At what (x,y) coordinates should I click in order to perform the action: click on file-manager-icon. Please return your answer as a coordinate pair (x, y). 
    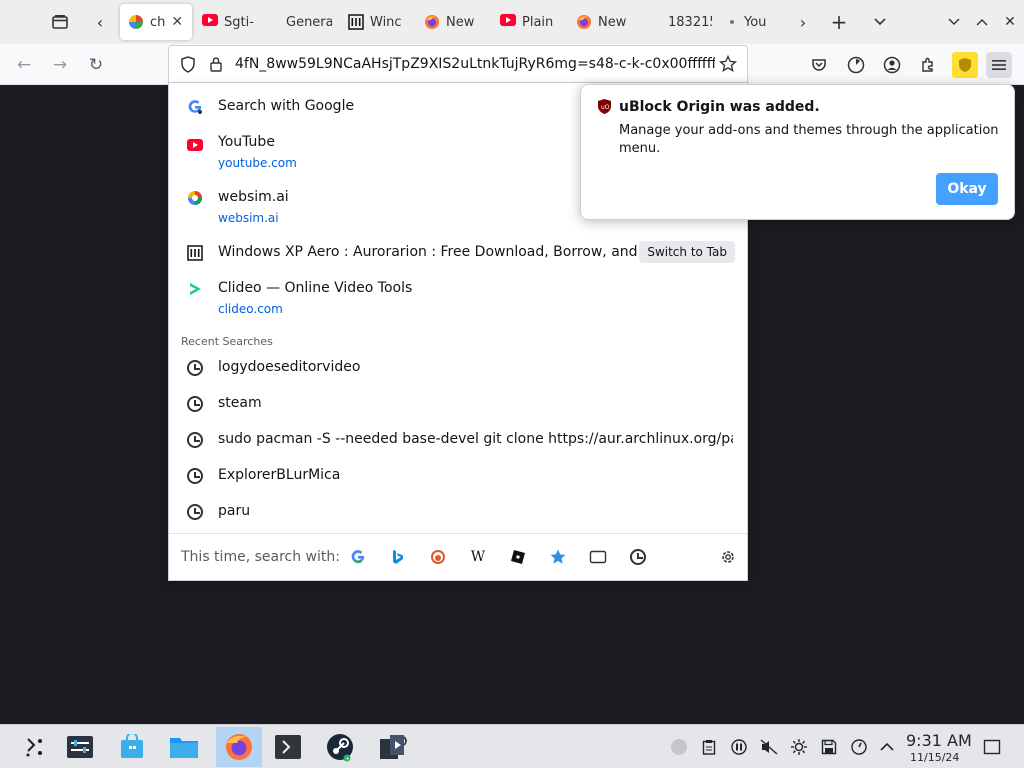
    Looking at the image, I should click on (184, 747).